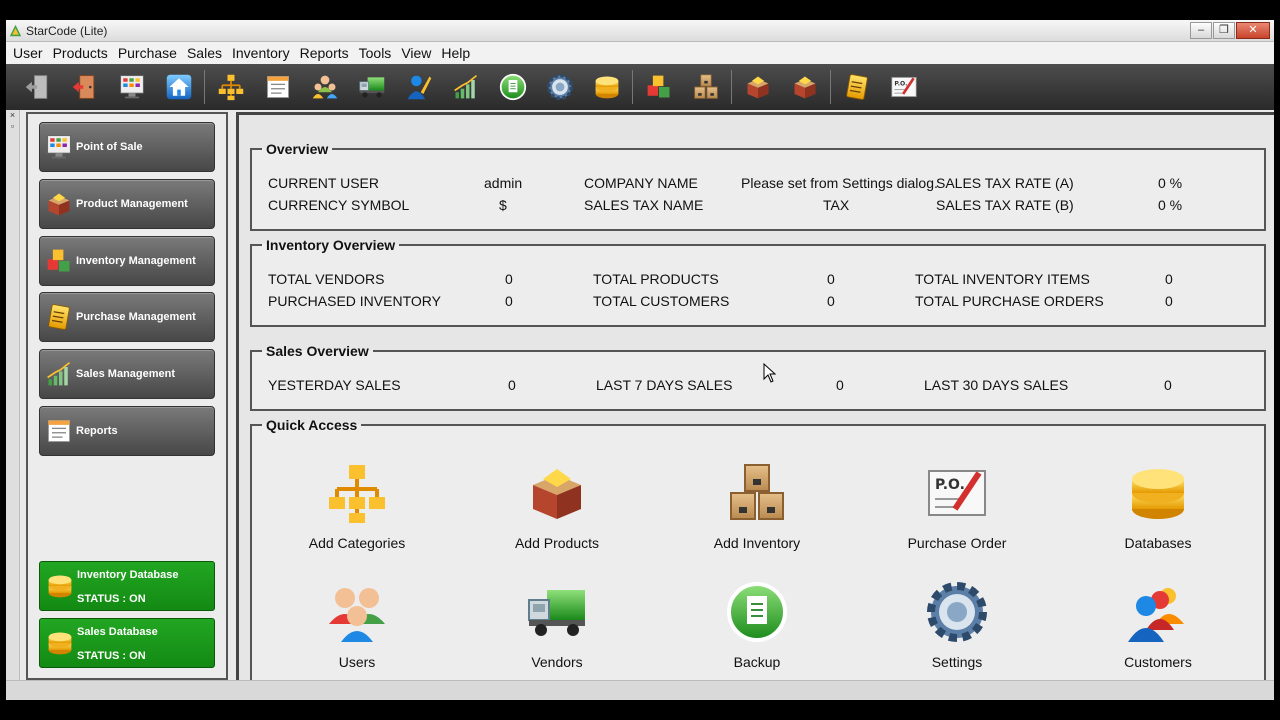  Describe the element at coordinates (804, 87) in the screenshot. I see `toolbar-add-products-button` at that location.